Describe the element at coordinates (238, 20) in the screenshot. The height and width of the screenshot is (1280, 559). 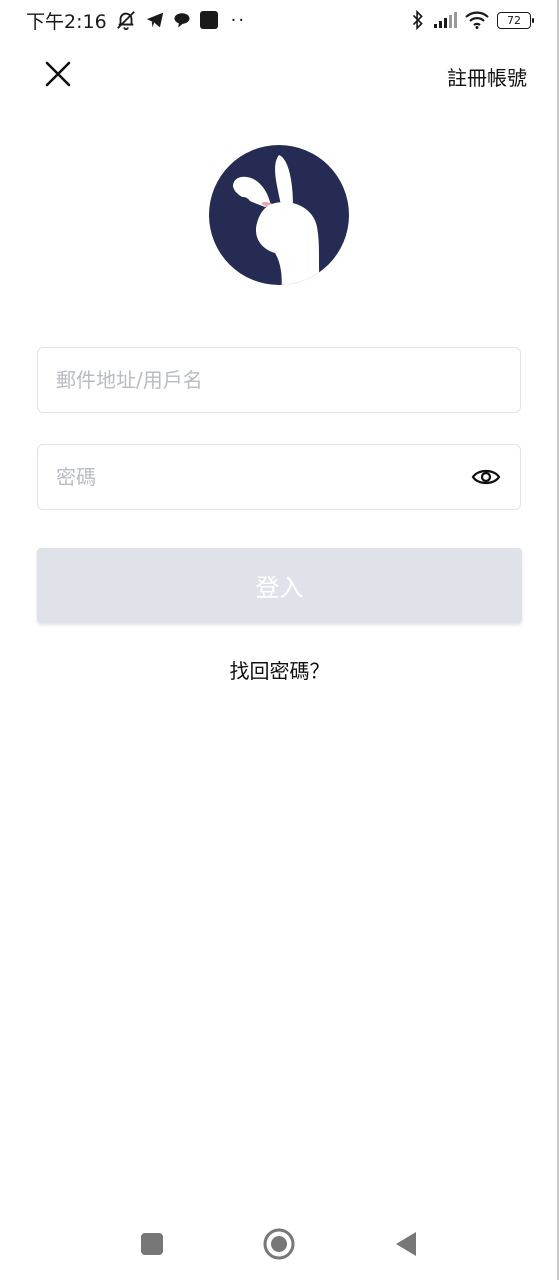
I see `more-notifications-dots: ··` at that location.